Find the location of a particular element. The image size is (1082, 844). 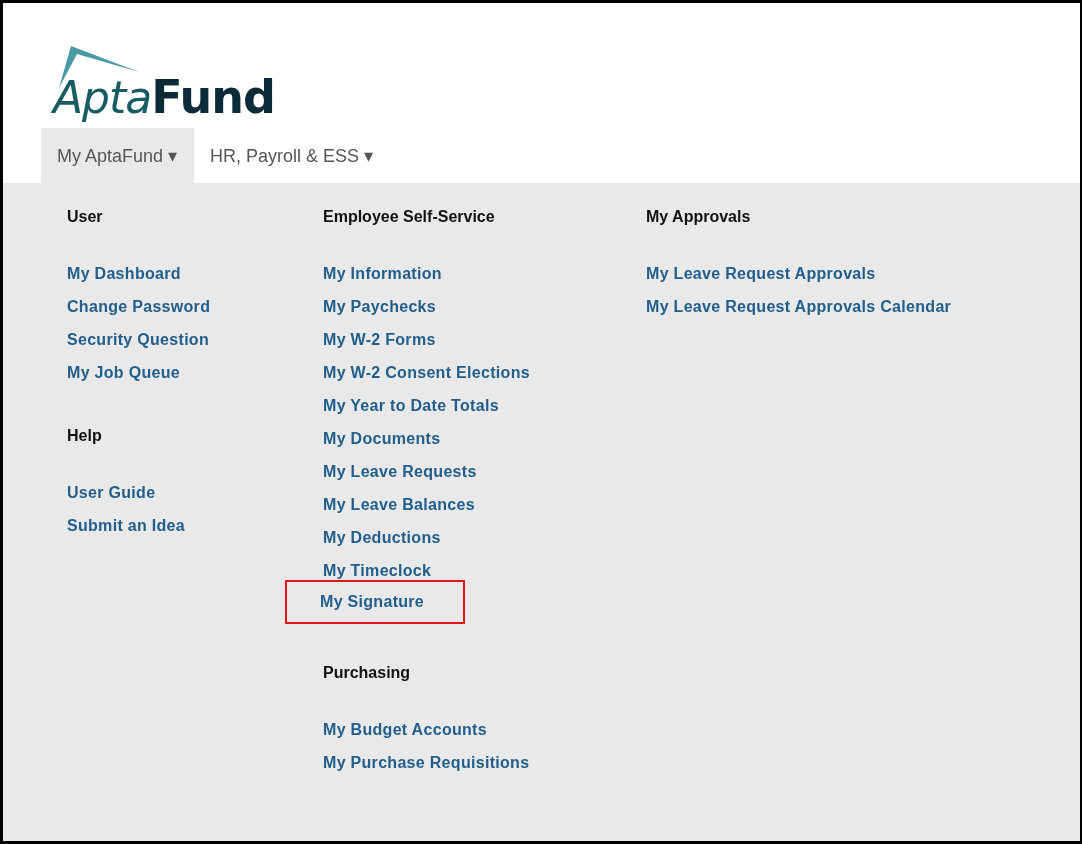

menu-link: My W-2 Forms is located at coordinates (378, 337).